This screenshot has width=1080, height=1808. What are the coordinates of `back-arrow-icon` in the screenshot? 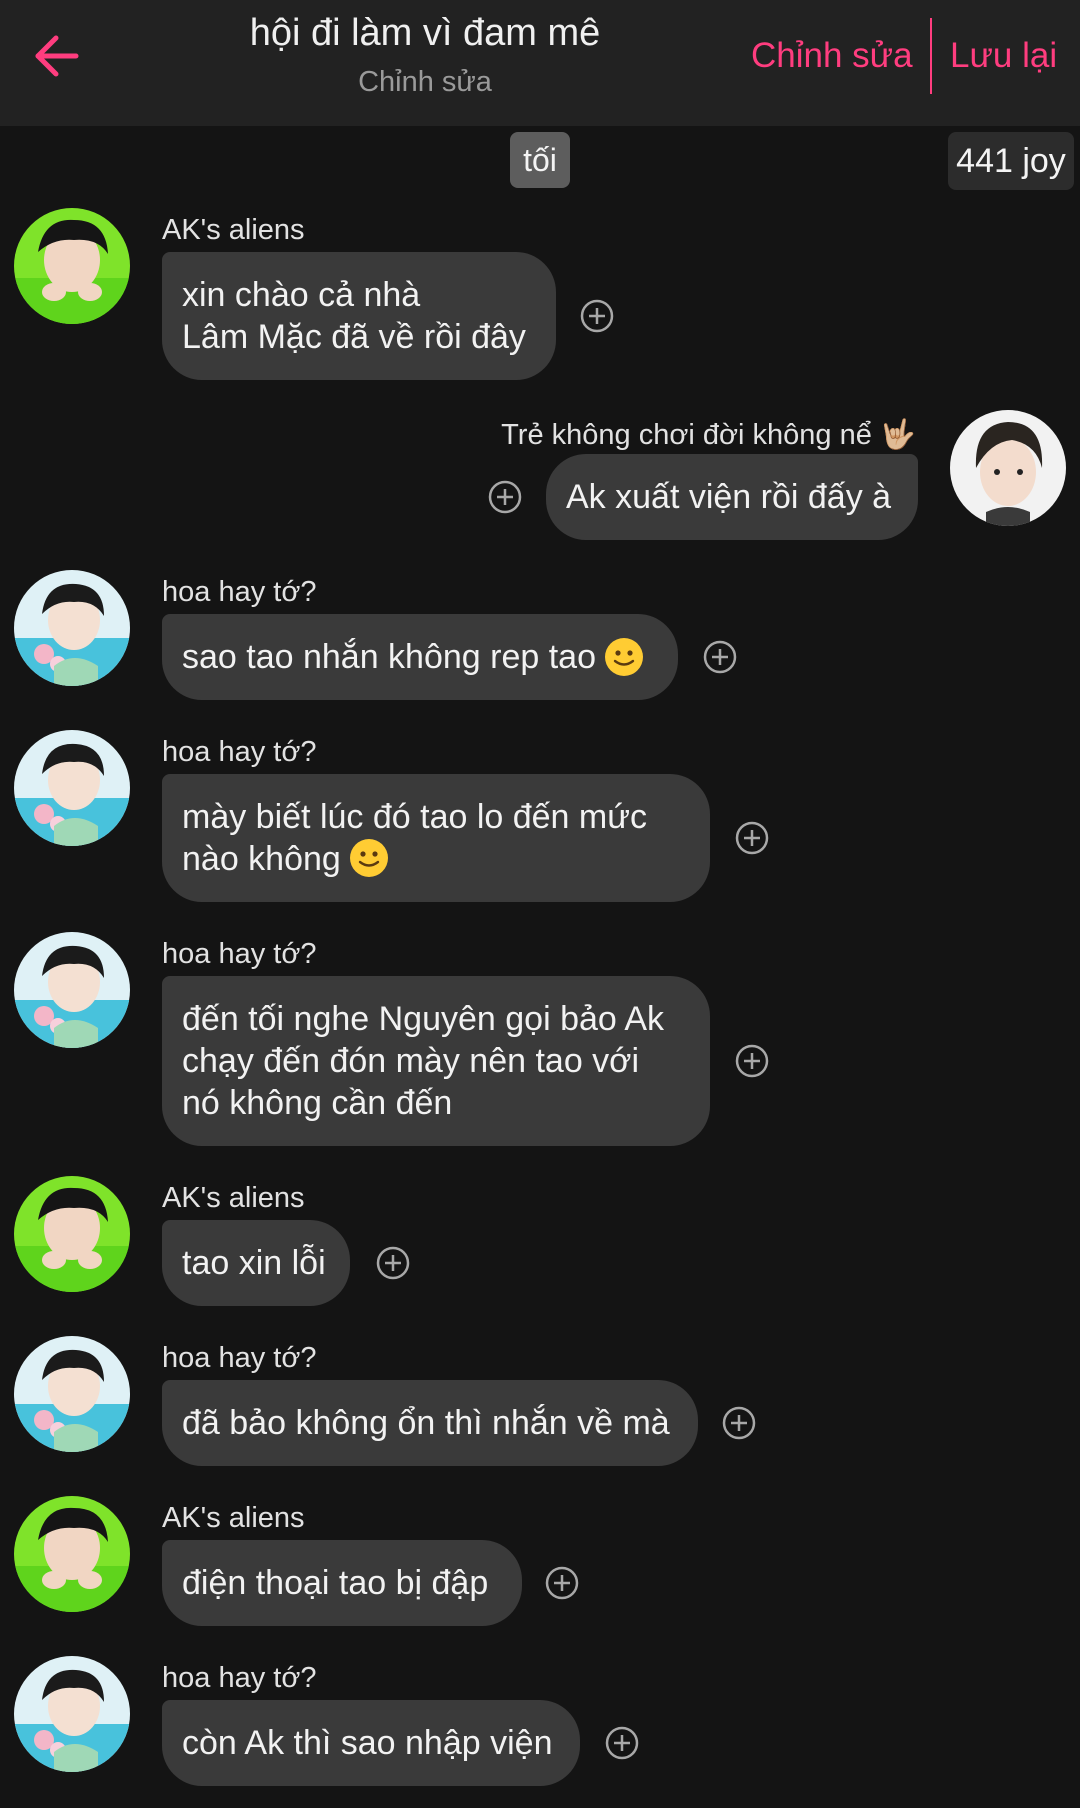 It's located at (60, 56).